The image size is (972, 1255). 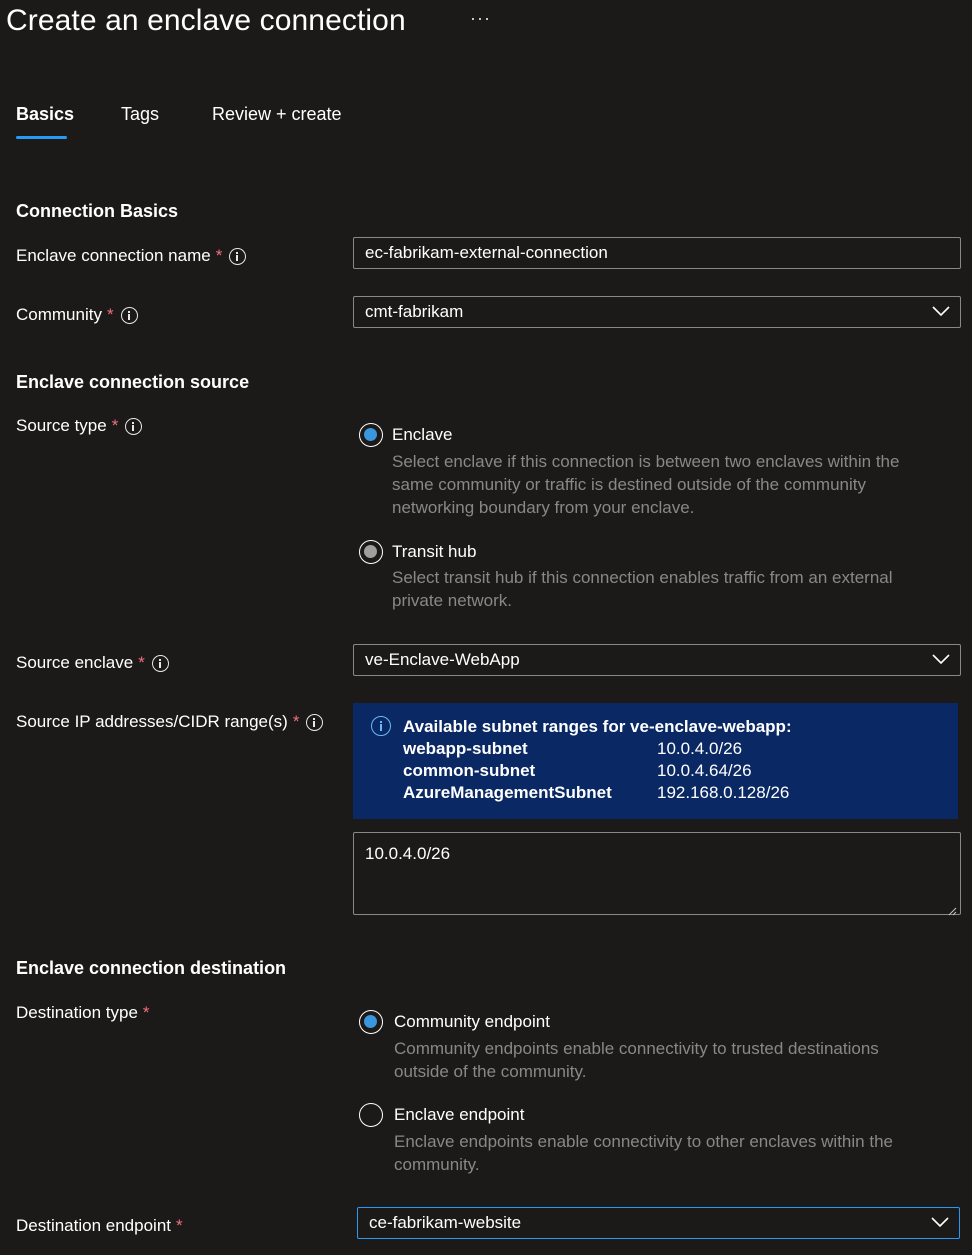 What do you see at coordinates (657, 253) in the screenshot?
I see `connection-name-input: ec-fabrikam-external-connection` at bounding box center [657, 253].